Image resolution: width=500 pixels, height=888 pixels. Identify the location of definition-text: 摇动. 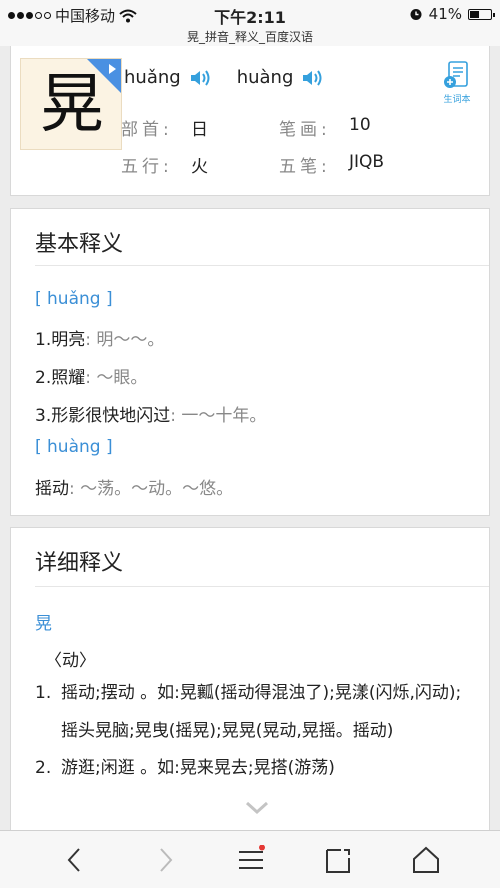
(52, 489).